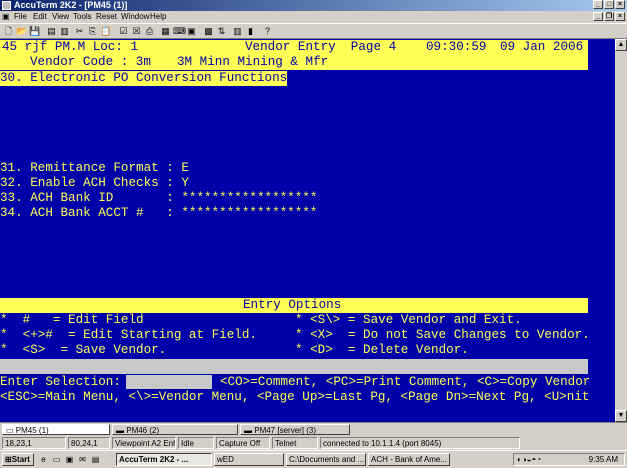 The width and height of the screenshot is (627, 468). What do you see at coordinates (6, 17) in the screenshot?
I see `menu-icon: ▣` at bounding box center [6, 17].